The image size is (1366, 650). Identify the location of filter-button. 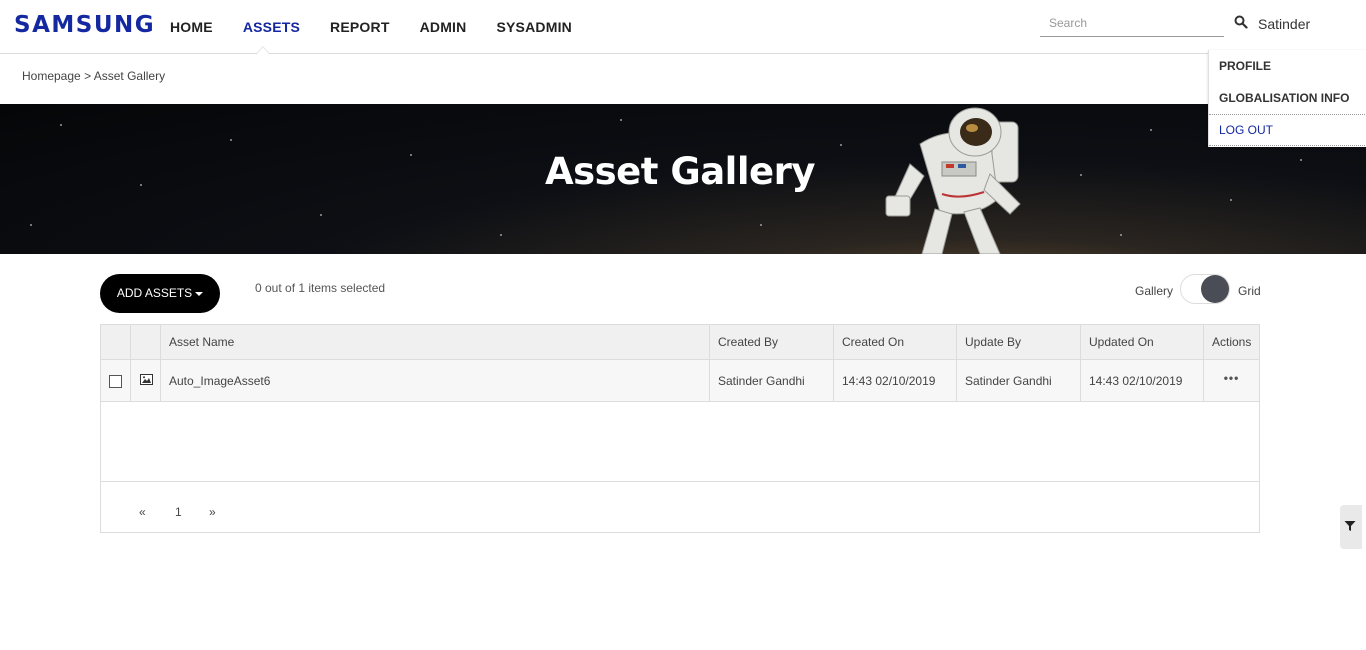
(1351, 527).